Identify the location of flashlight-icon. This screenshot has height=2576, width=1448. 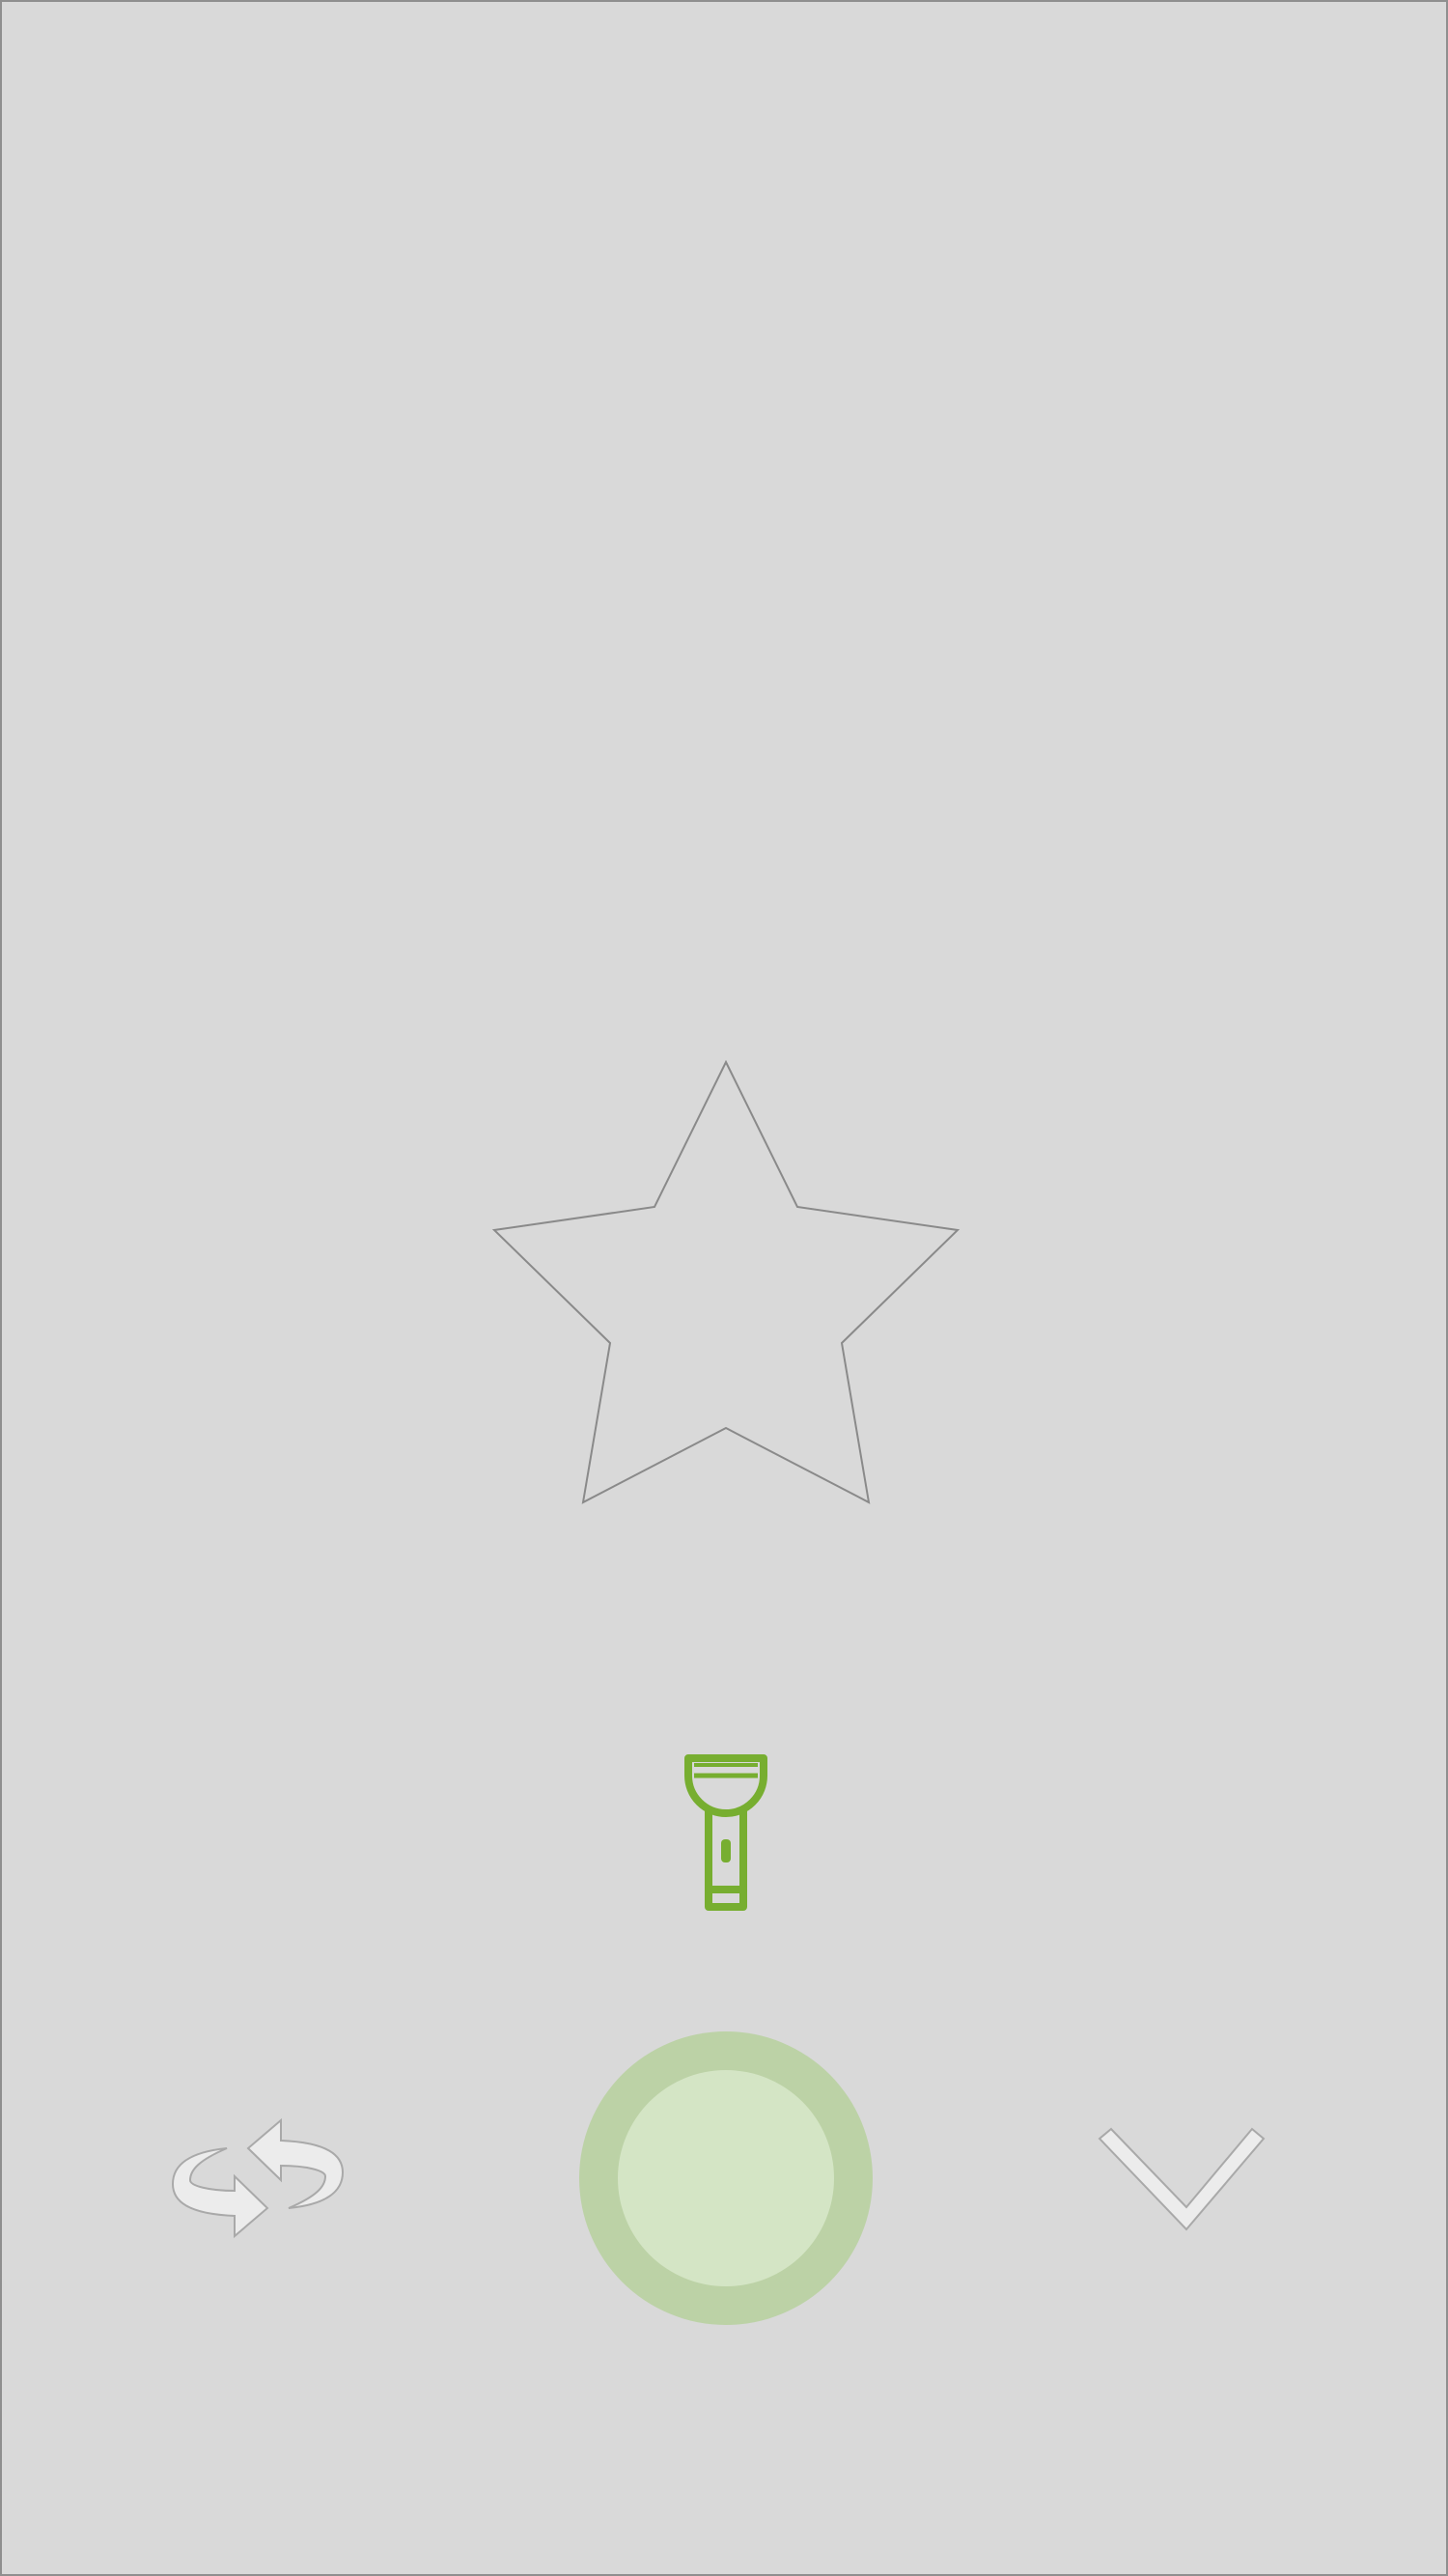
(725, 1833).